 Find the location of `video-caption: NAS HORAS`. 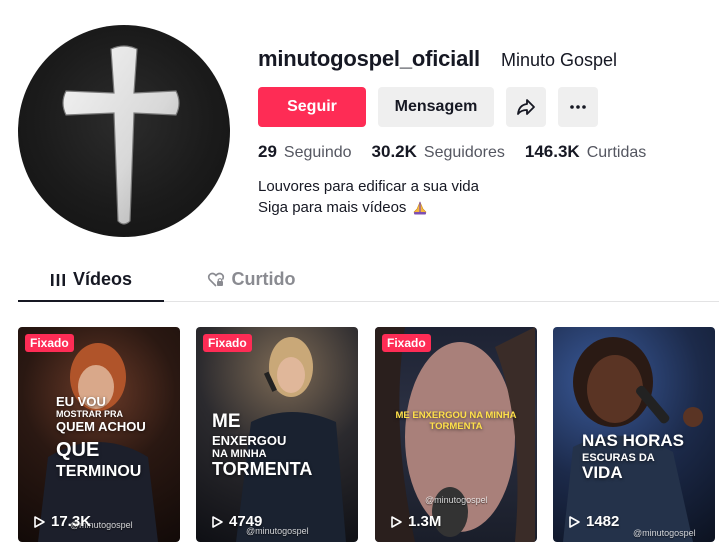

video-caption: NAS HORAS is located at coordinates (633, 440).